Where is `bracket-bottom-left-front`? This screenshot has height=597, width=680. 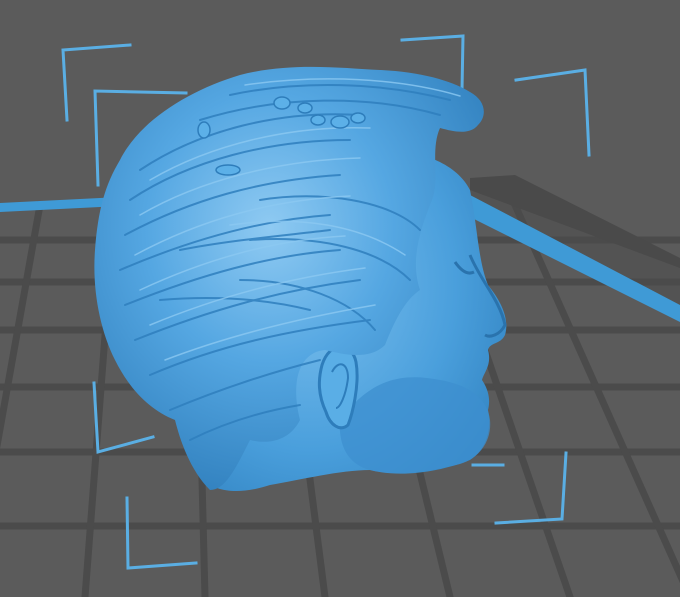
bracket-bottom-left-front is located at coordinates (161, 533).